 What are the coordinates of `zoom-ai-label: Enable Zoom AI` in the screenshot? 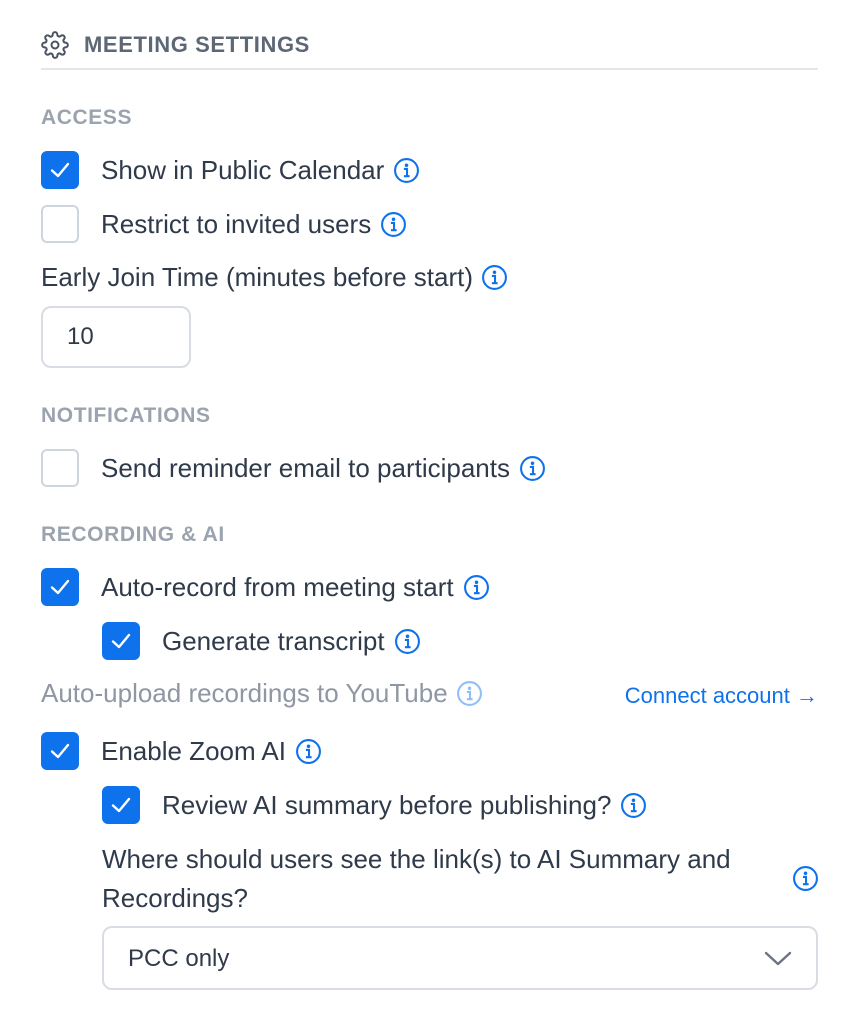 It's located at (193, 750).